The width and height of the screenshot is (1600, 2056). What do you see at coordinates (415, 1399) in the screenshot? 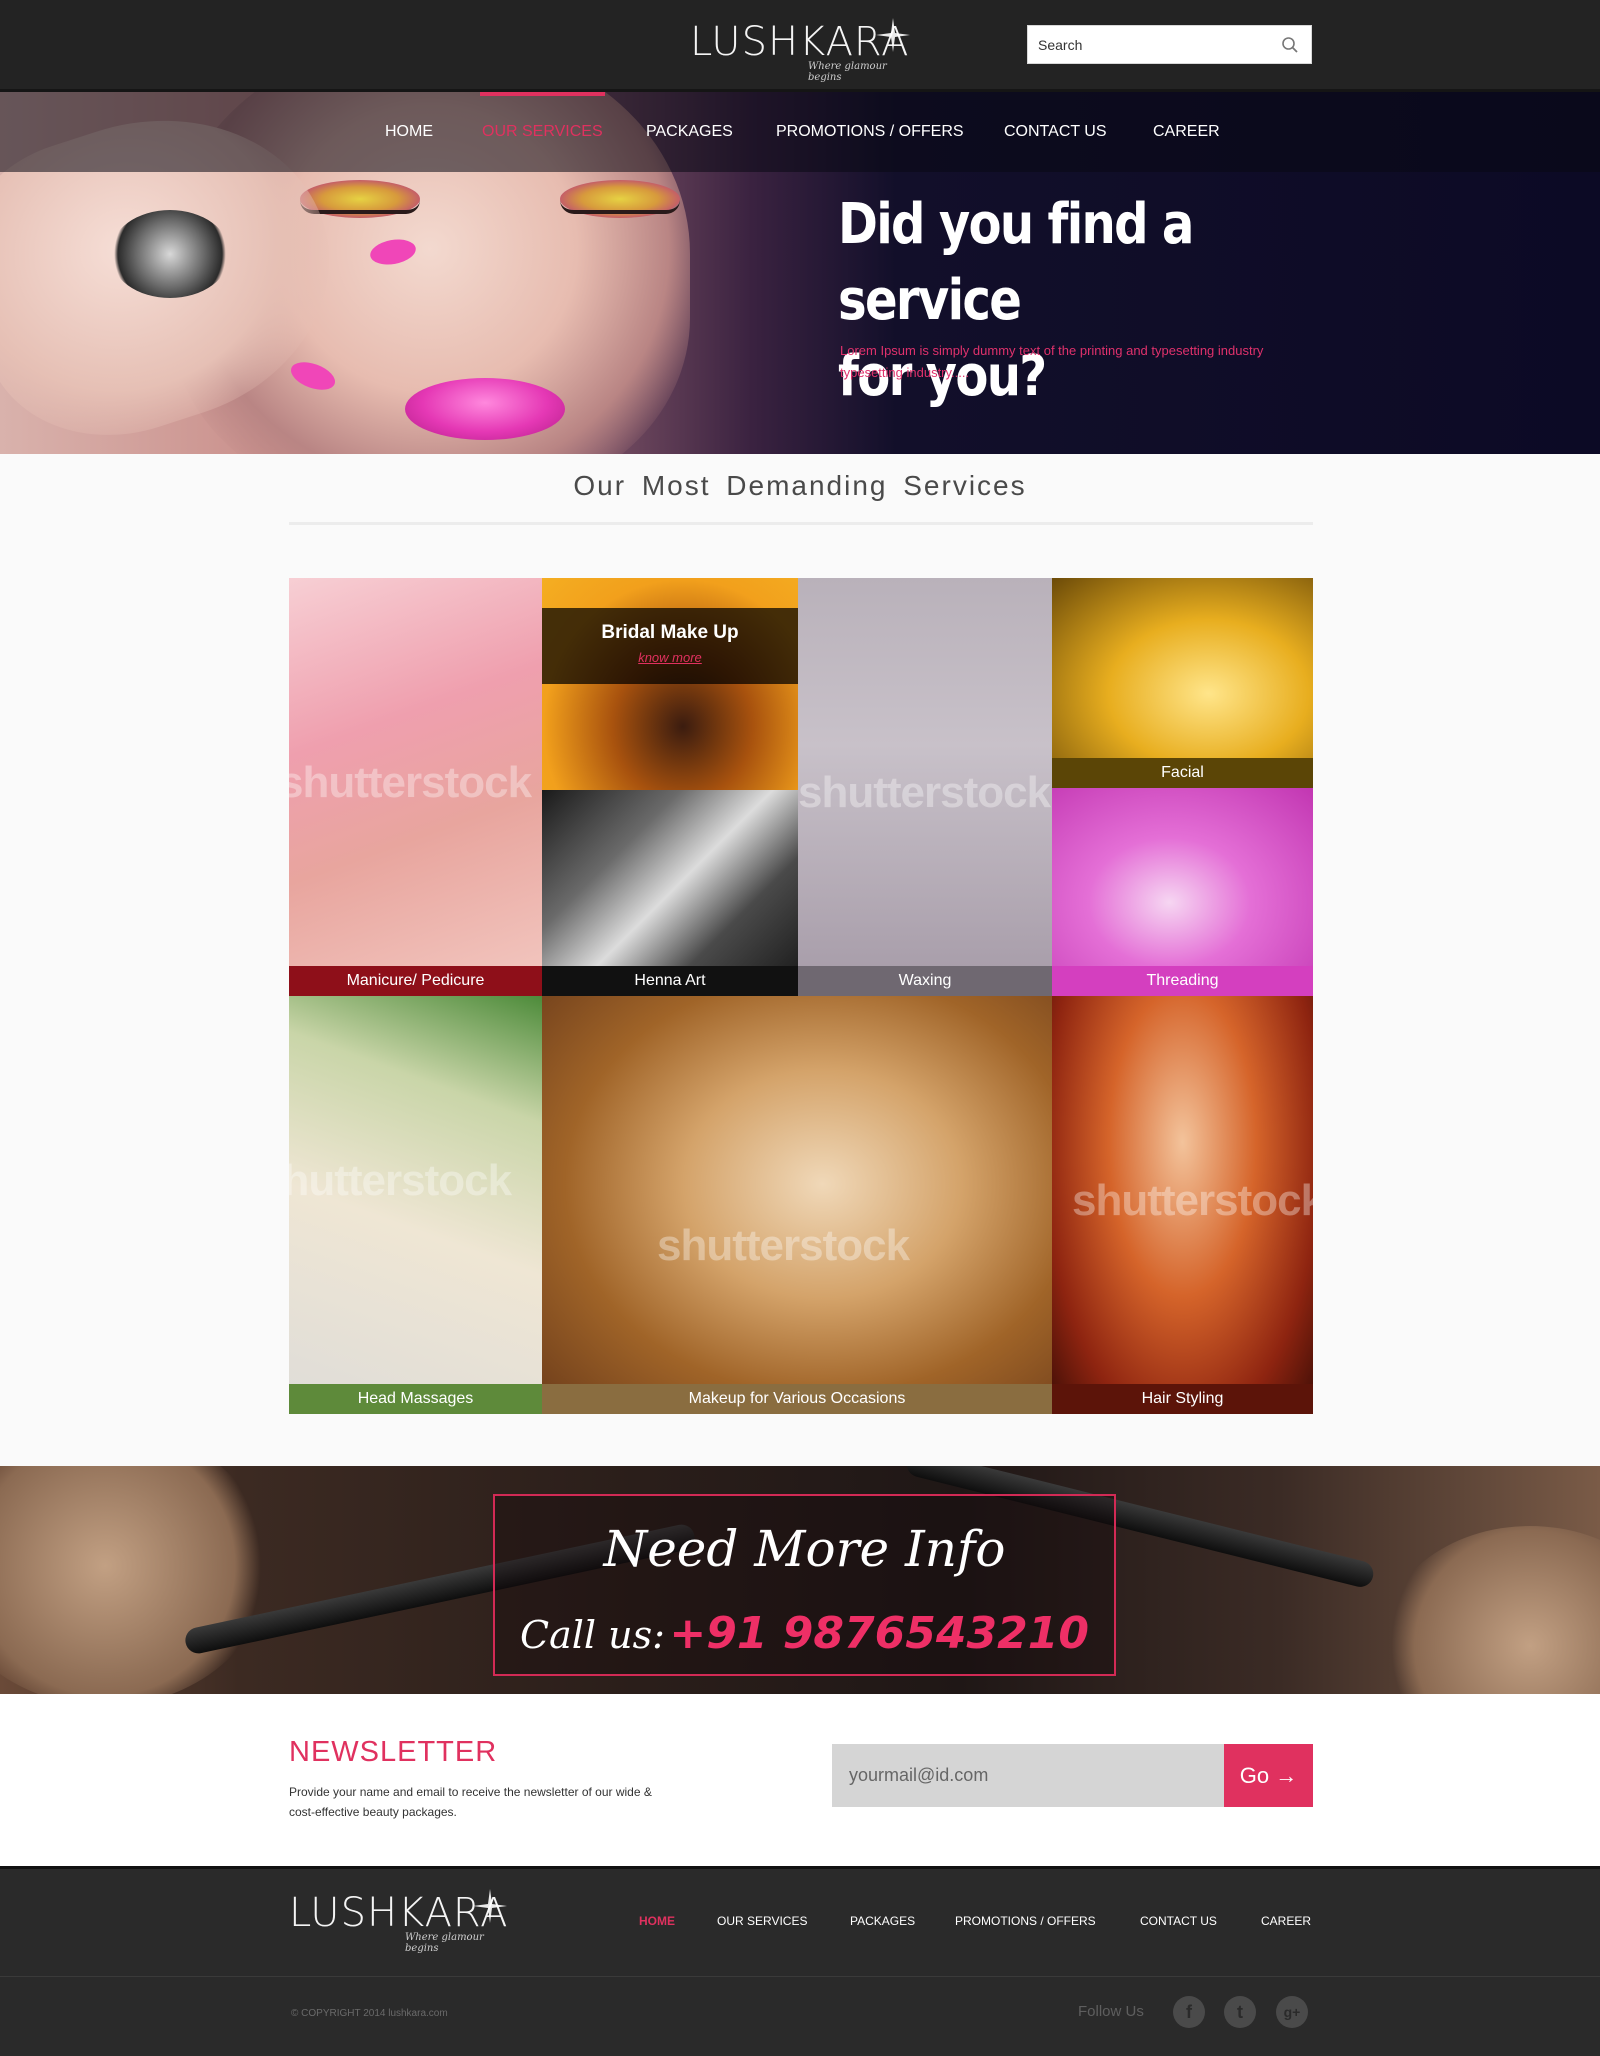
I see `tile-caption: Head Massages` at bounding box center [415, 1399].